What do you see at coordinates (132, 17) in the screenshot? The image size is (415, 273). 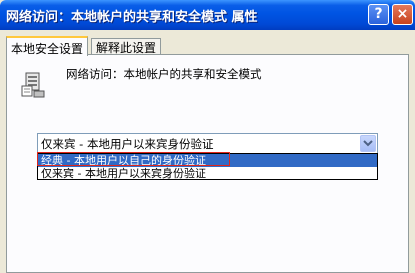 I see `window-title: 网络访问：本地帐户的共享和安全模式 属性` at bounding box center [132, 17].